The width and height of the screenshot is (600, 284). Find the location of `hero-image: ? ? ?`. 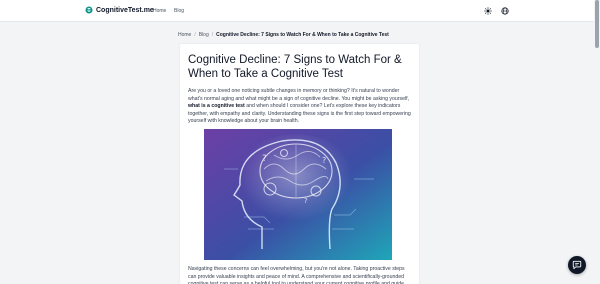

hero-image: ? ? ? is located at coordinates (298, 194).